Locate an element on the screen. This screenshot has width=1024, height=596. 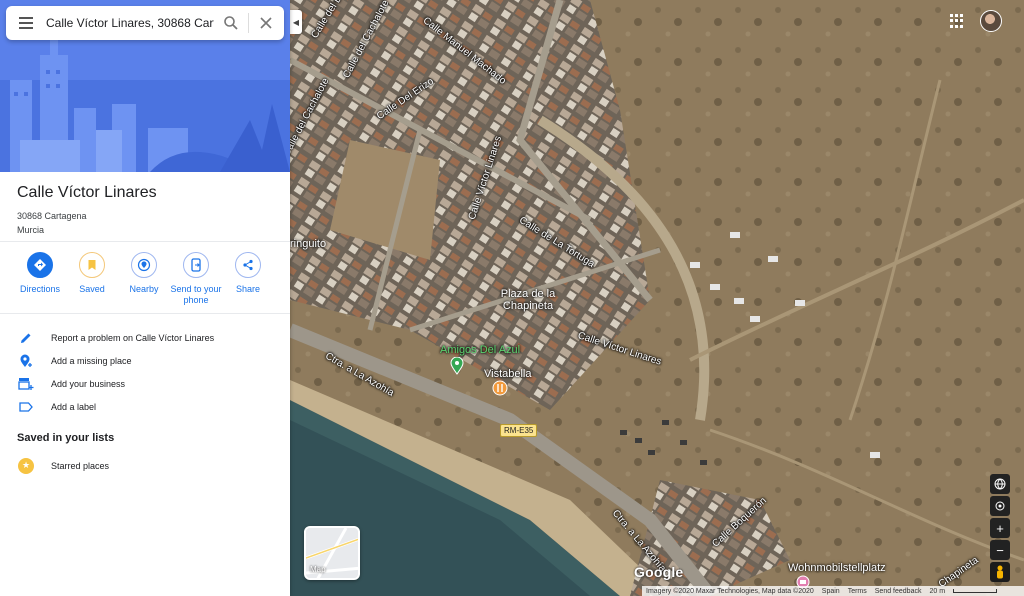
search-icon is located at coordinates (231, 23).